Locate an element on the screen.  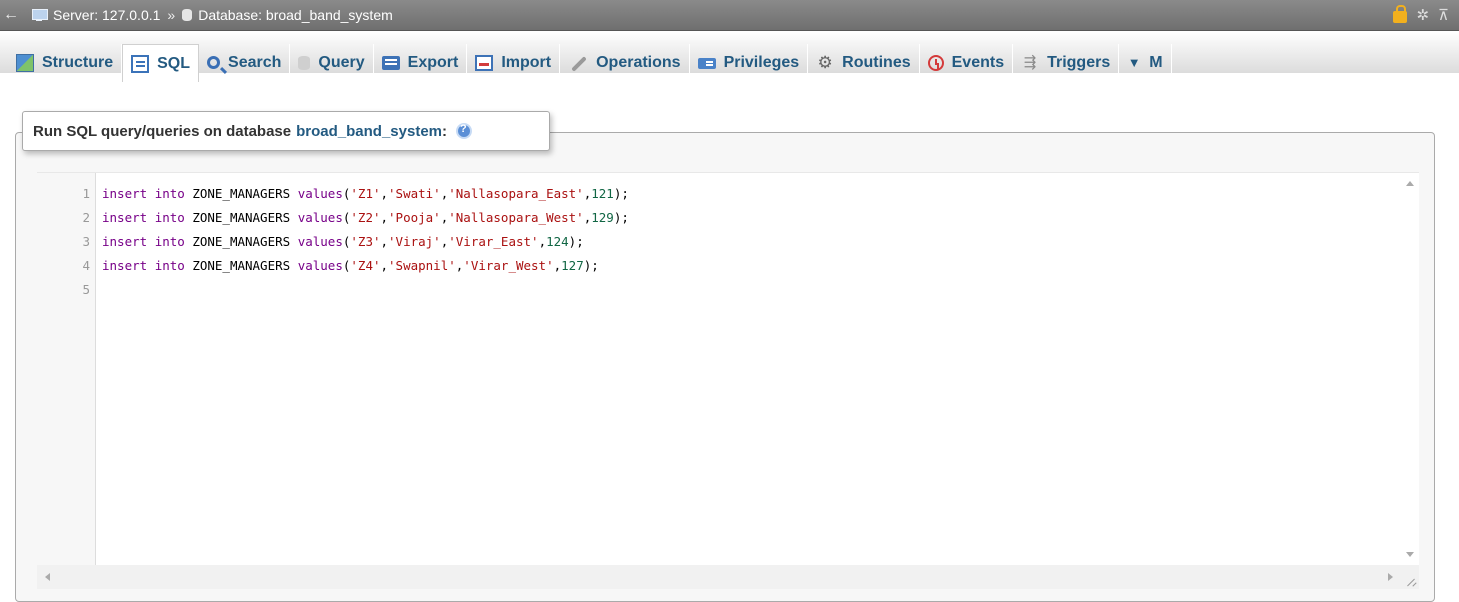
tab-sql: SQL is located at coordinates (161, 63).